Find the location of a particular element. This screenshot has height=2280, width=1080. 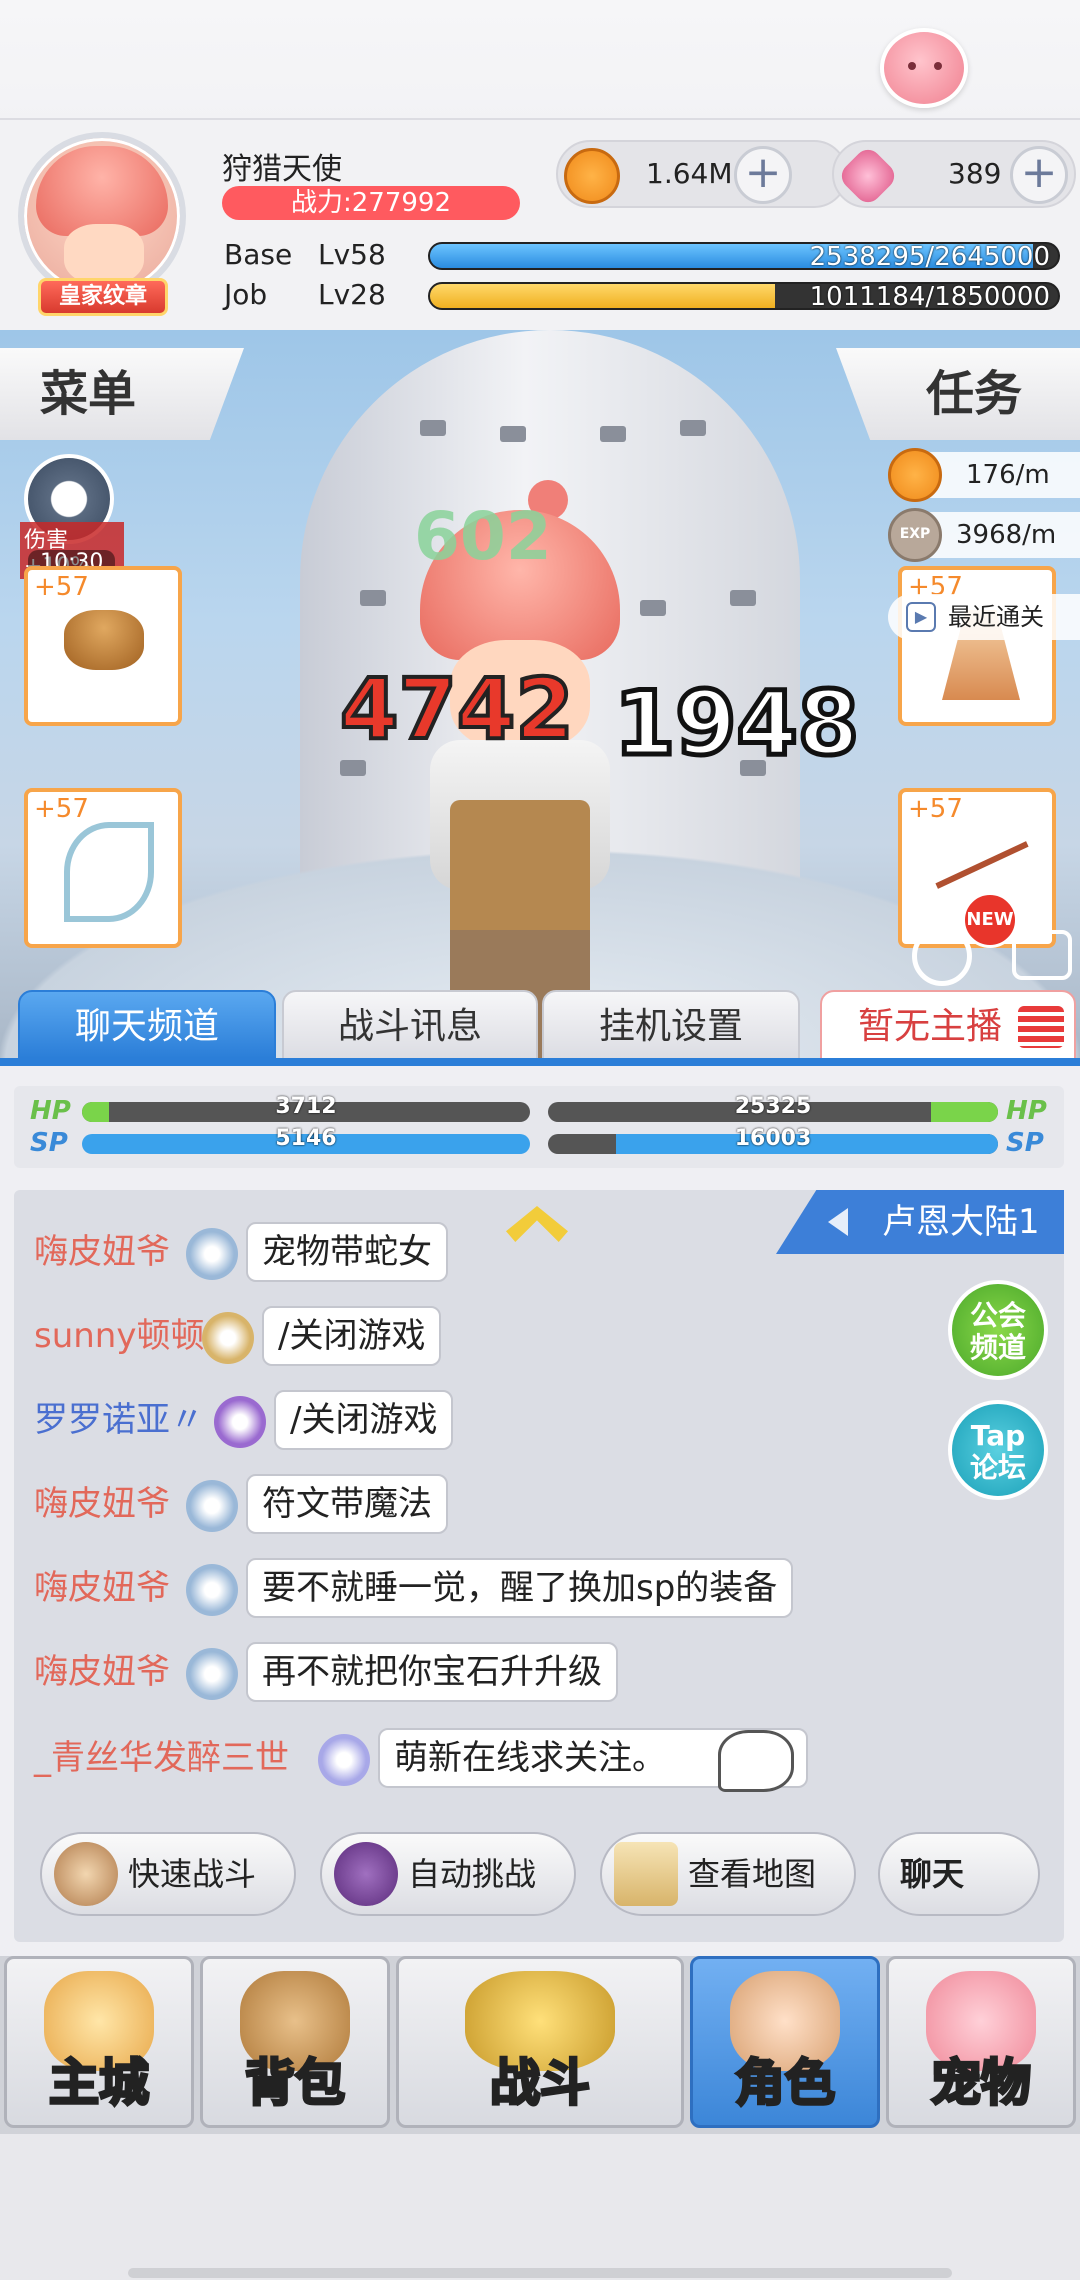

pink-gem-icon is located at coordinates (868, 176).